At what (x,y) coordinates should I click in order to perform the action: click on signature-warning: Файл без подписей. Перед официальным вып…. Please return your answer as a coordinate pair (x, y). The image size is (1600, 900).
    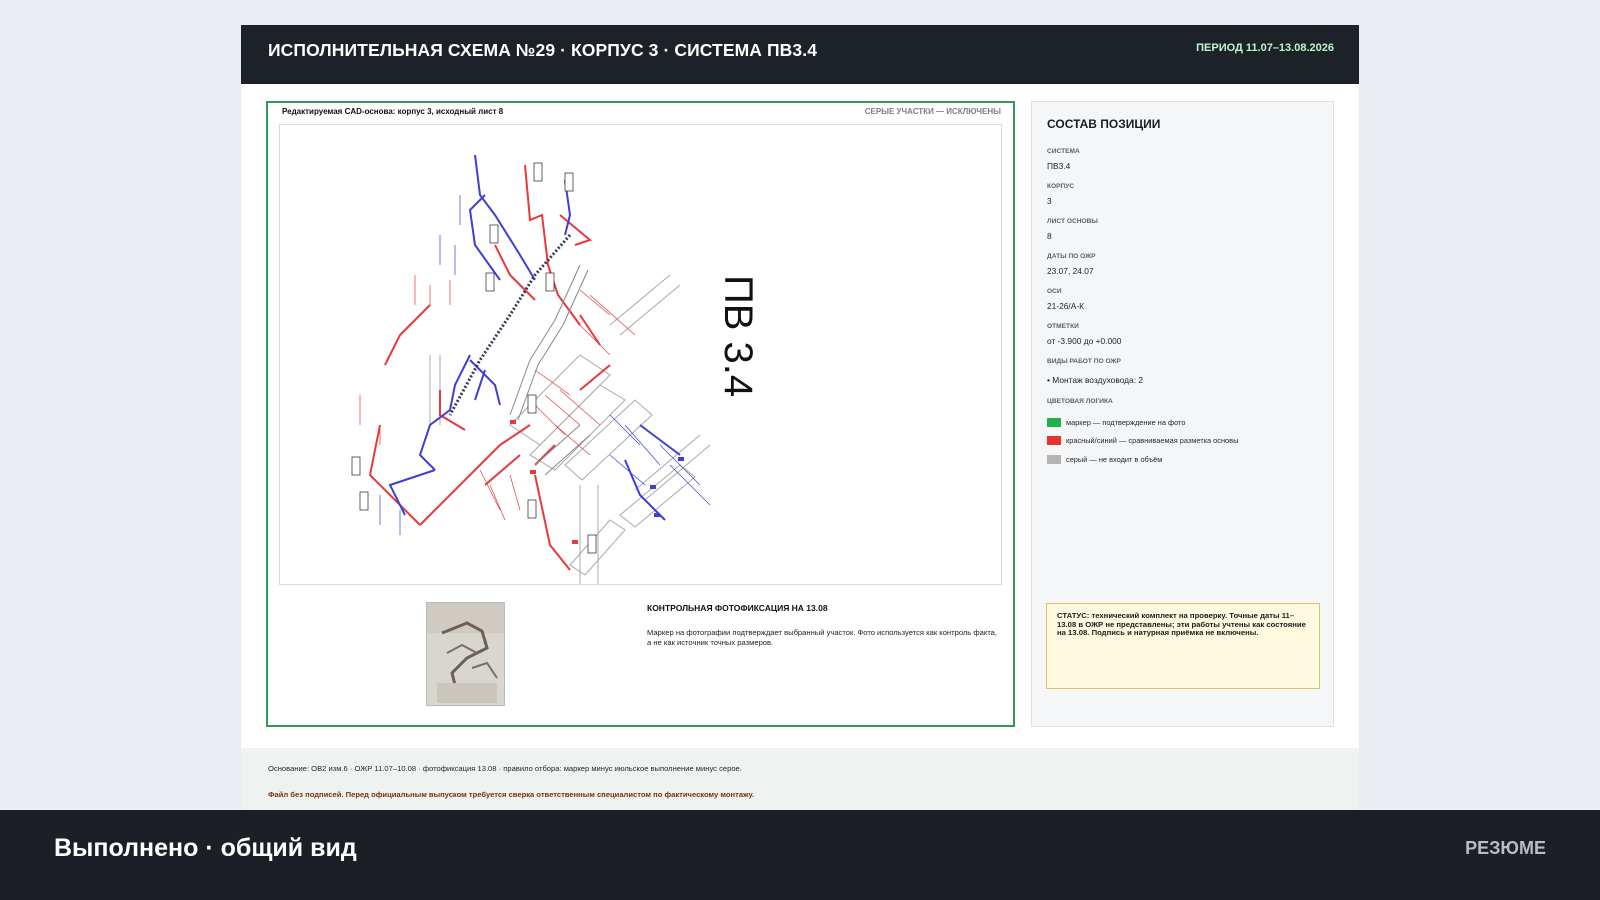
    Looking at the image, I should click on (511, 794).